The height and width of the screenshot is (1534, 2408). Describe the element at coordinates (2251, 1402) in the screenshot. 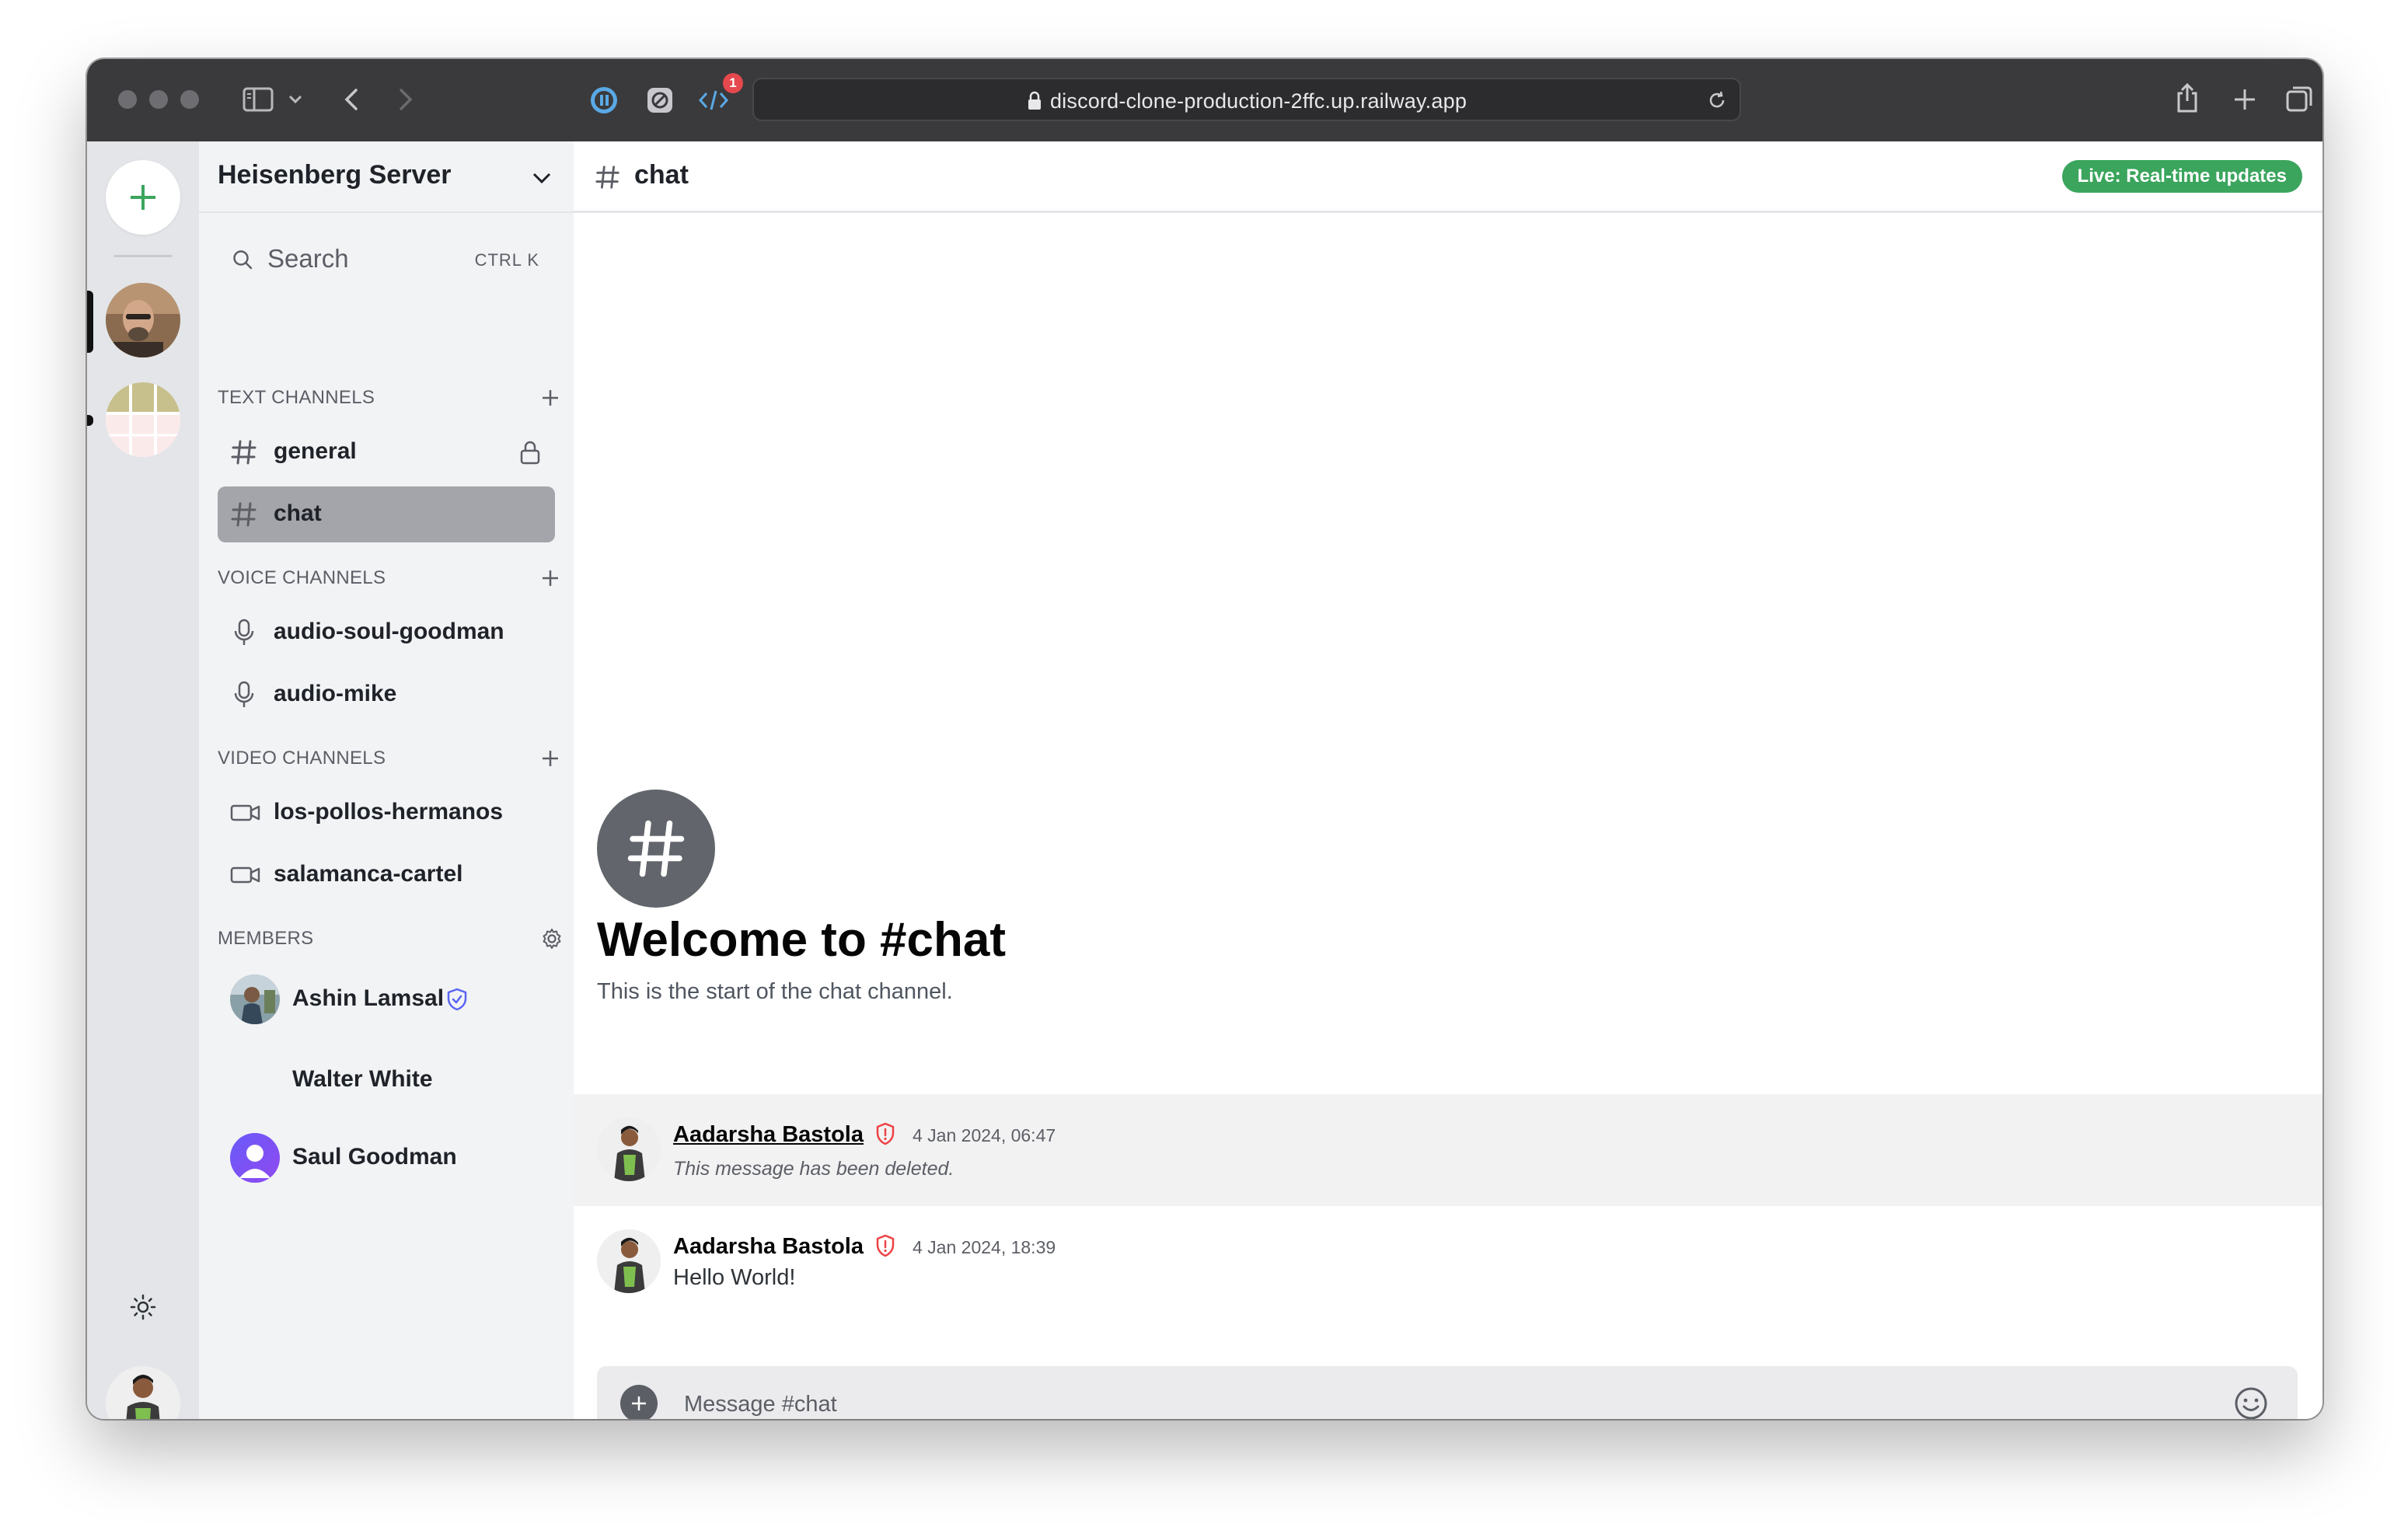

I see `emoji-picker-icon` at that location.